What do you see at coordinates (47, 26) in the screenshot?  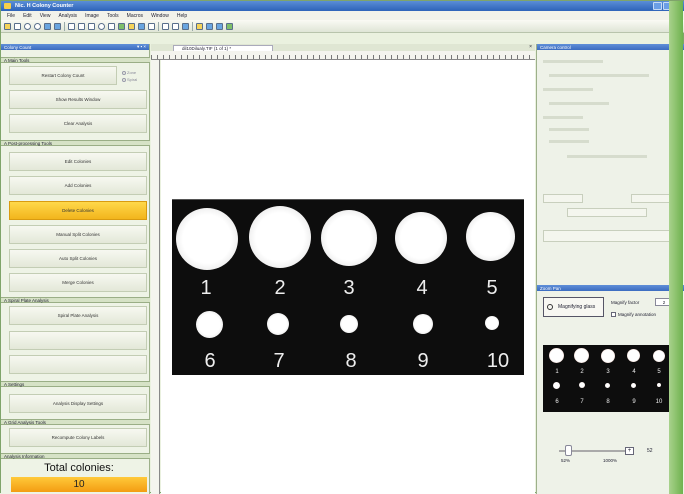 I see `zoom-icon` at bounding box center [47, 26].